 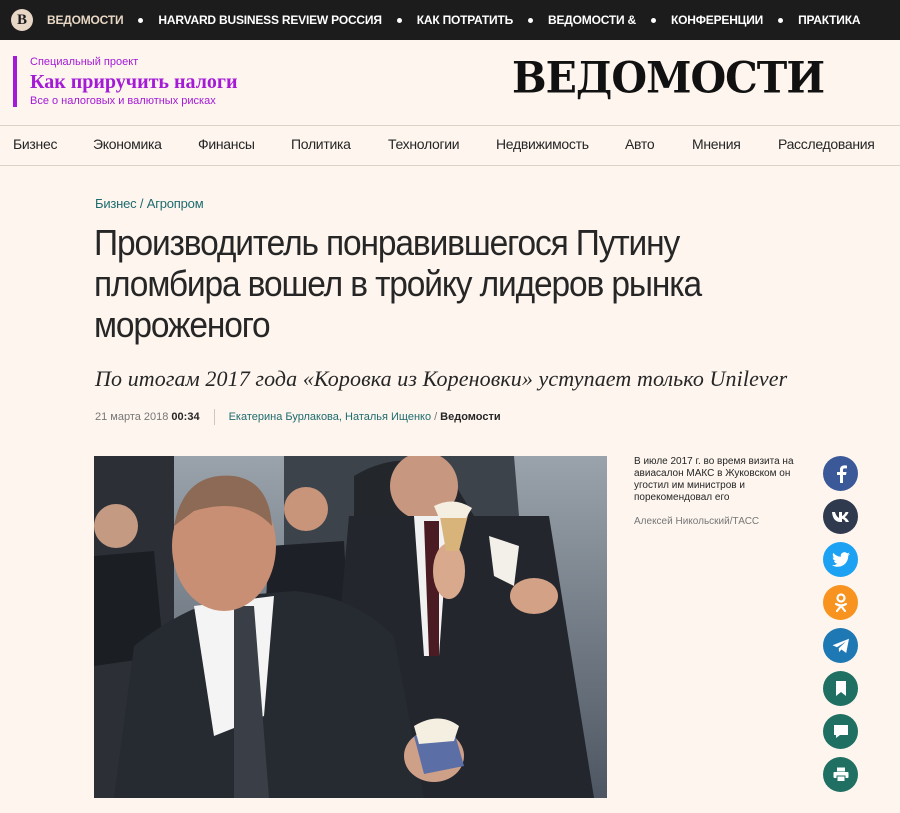 I want to click on top-nav-item-vedomosti: ВЕДОМОСТИ, so click(x=85, y=20).